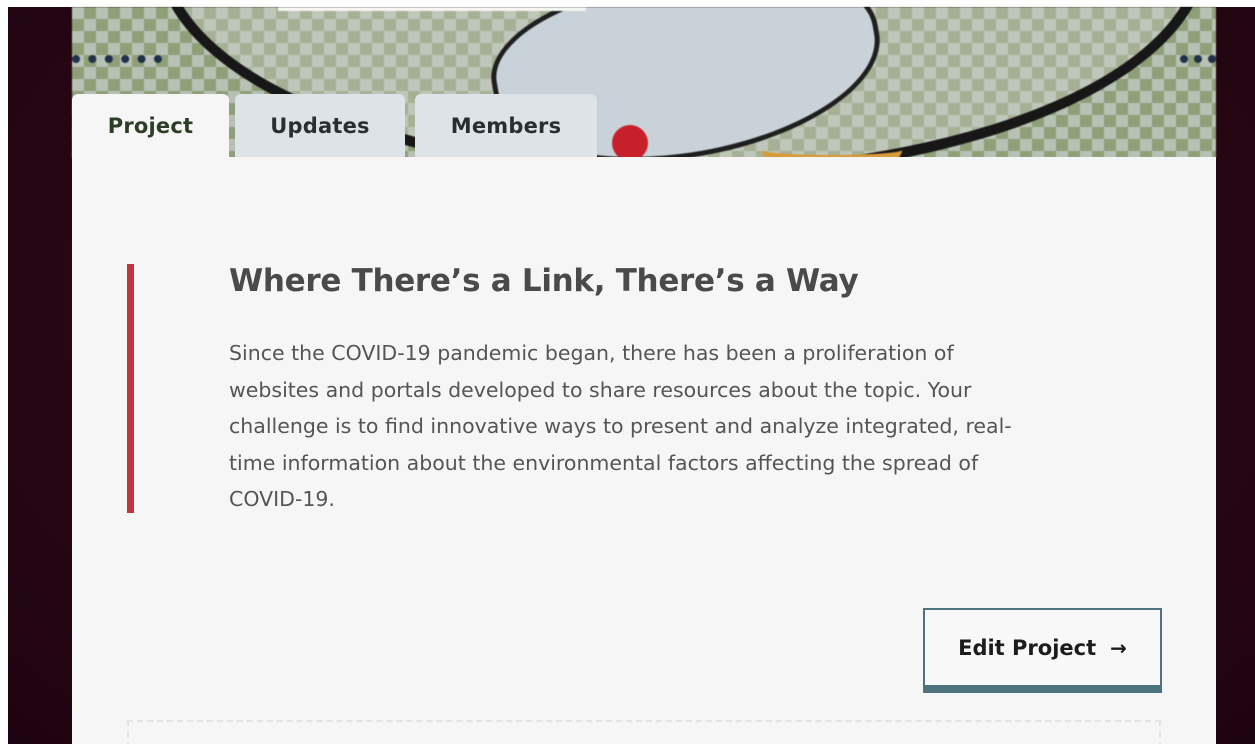  What do you see at coordinates (832, 141) in the screenshot?
I see `hero-mouth-illustration` at bounding box center [832, 141].